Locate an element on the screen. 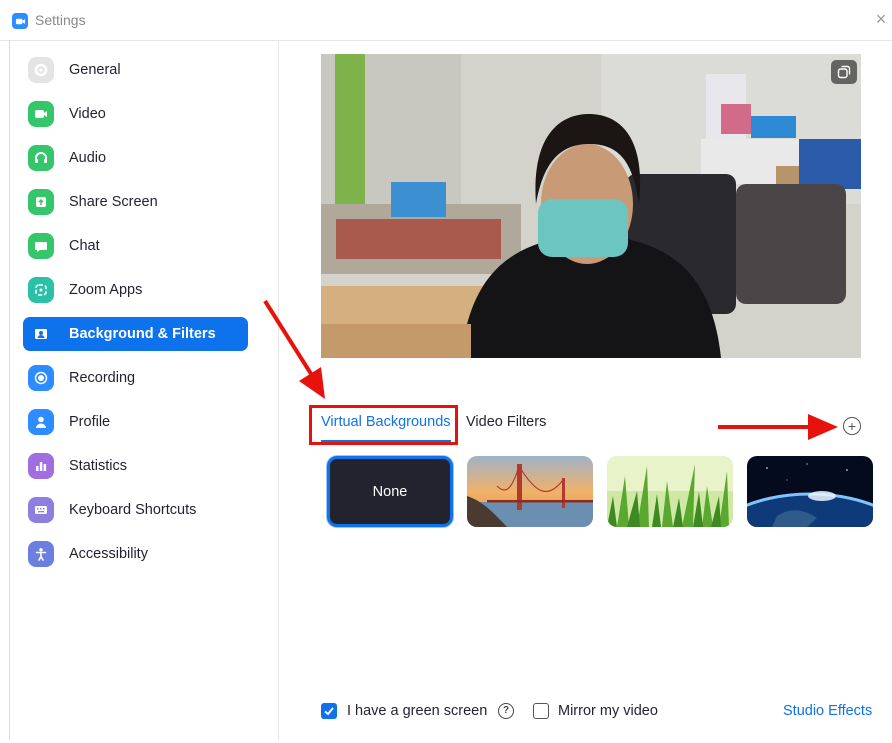 The height and width of the screenshot is (743, 892). sidebar-item-label: Chat is located at coordinates (84, 246).